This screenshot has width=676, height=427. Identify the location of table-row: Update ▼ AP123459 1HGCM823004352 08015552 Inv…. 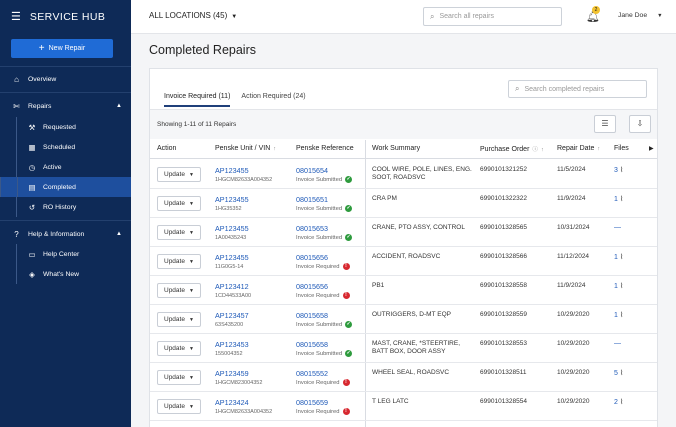
(403, 377).